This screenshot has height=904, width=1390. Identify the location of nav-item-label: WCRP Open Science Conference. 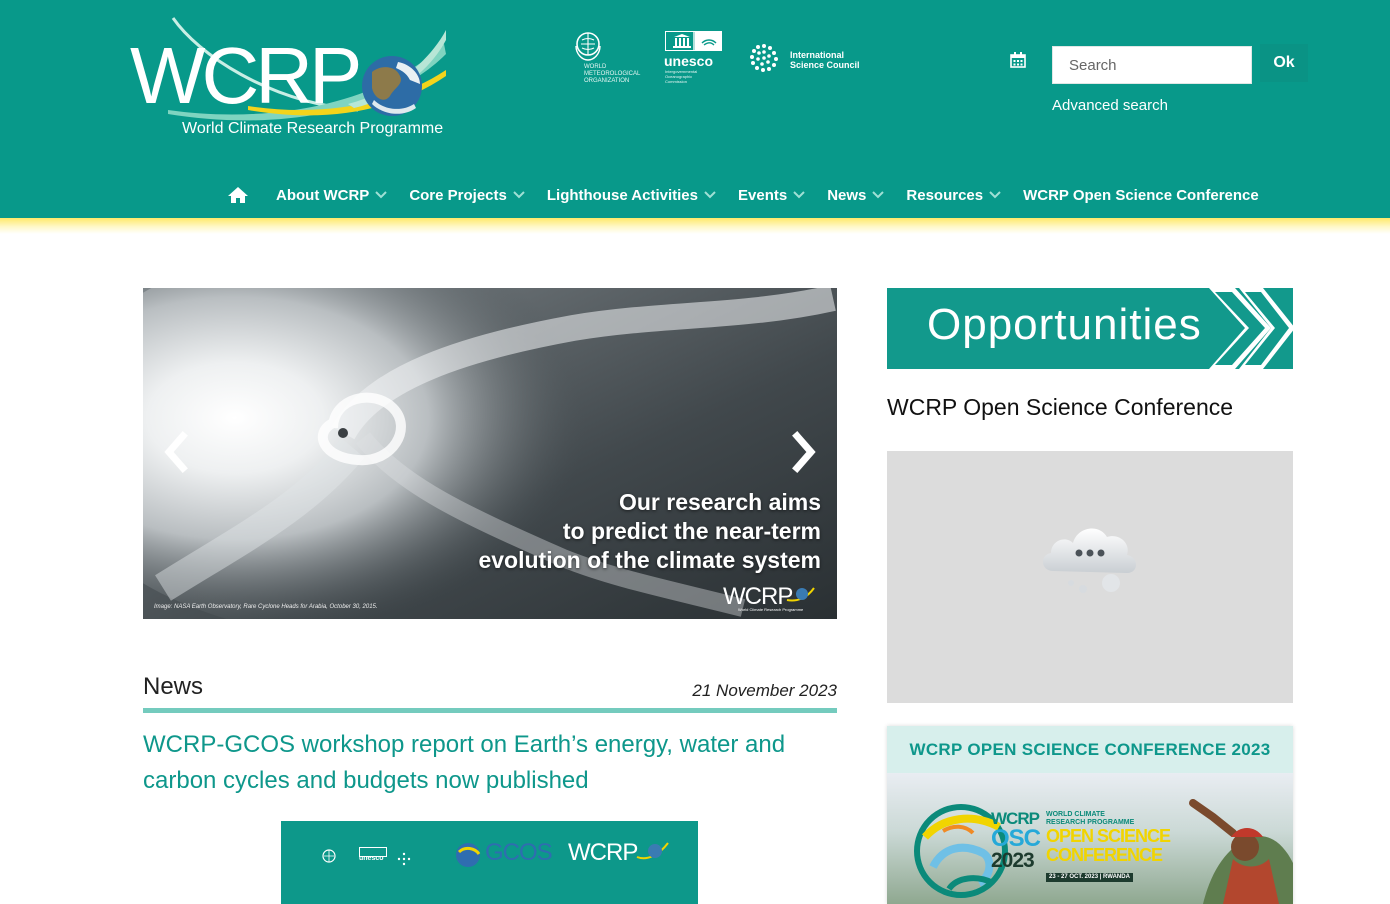
(1141, 195).